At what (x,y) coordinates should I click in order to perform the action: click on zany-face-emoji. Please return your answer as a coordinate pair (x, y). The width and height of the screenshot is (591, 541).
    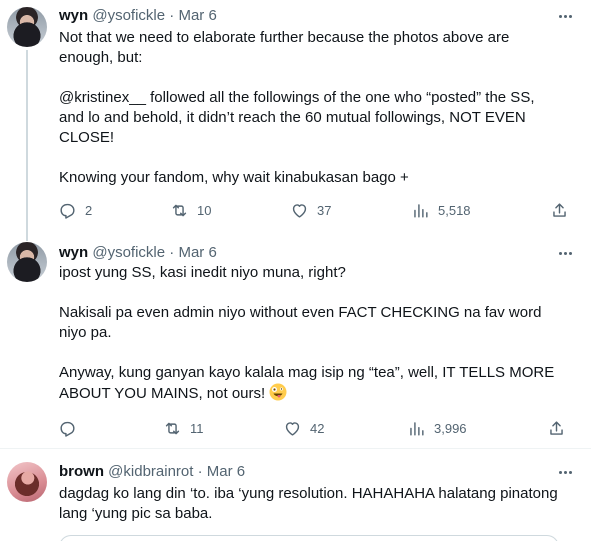
    Looking at the image, I should click on (278, 392).